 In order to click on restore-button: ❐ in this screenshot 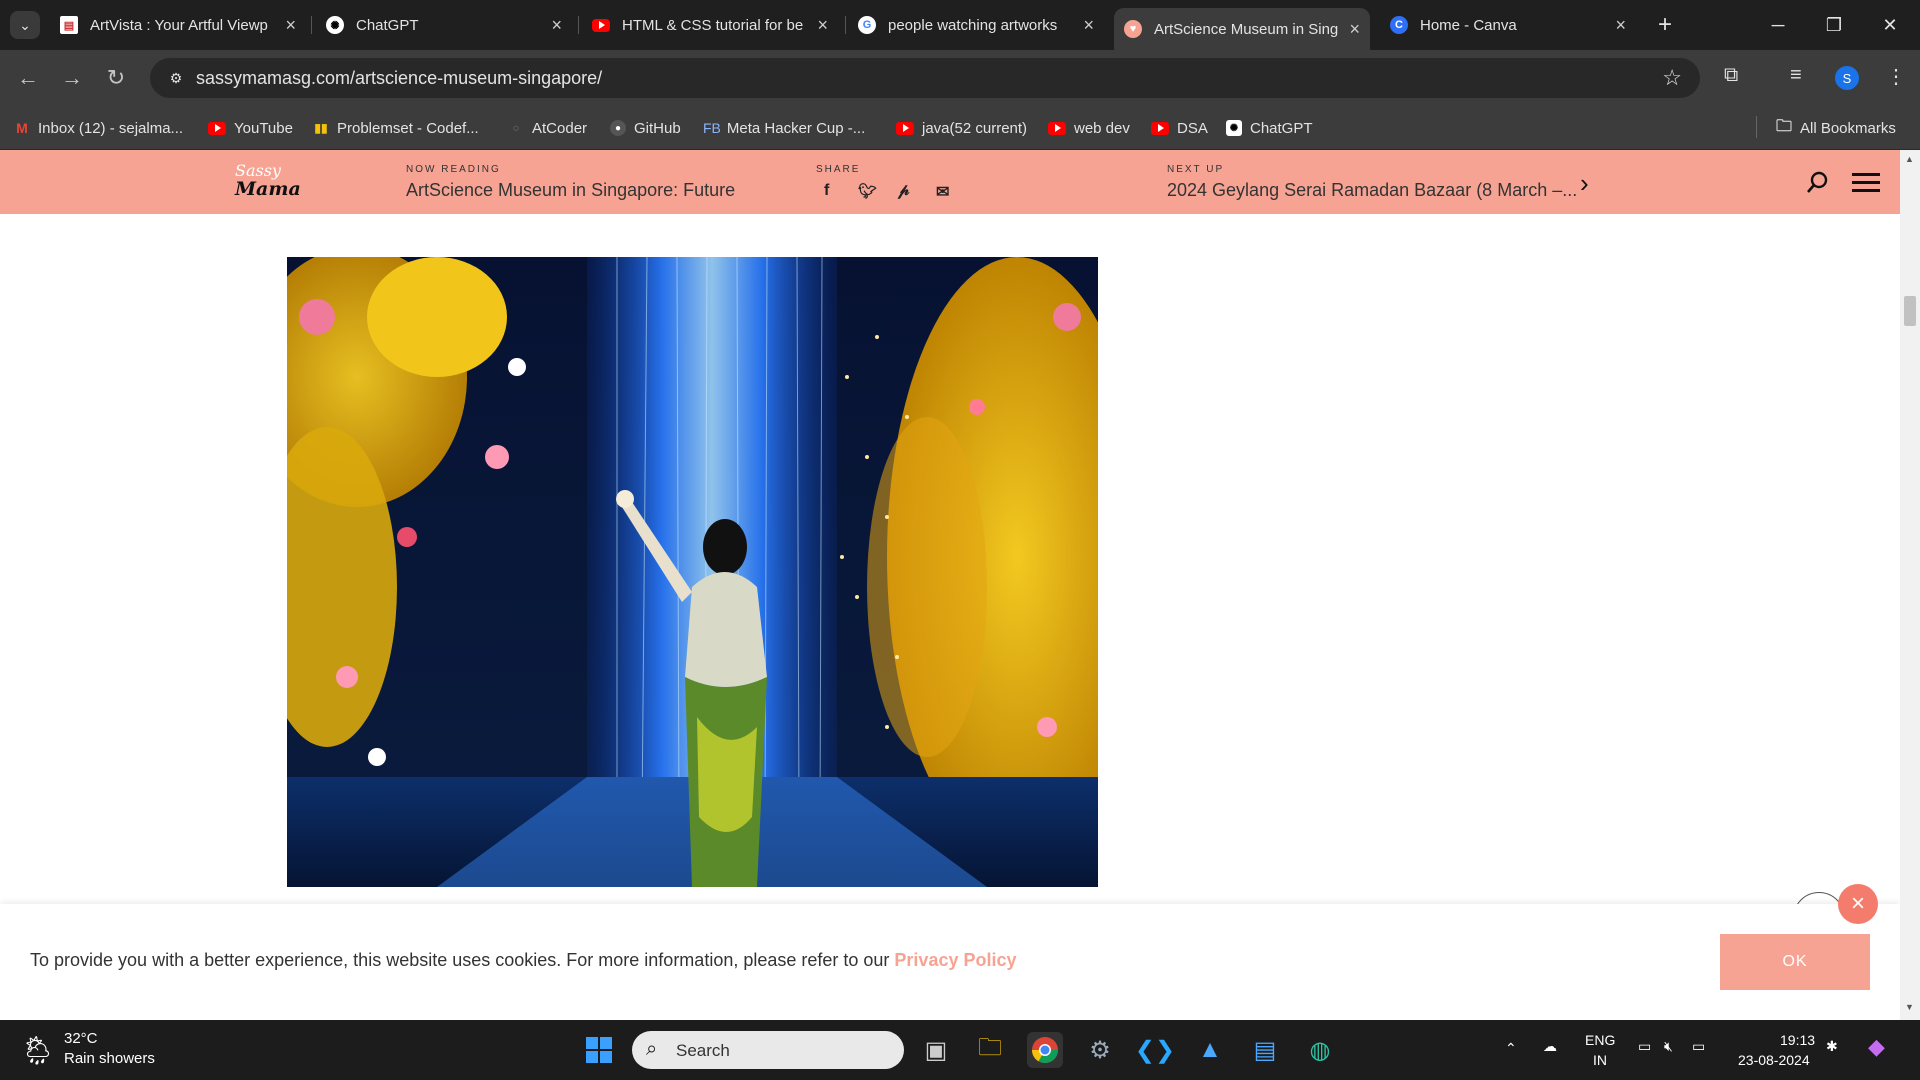, I will do `click(1834, 25)`.